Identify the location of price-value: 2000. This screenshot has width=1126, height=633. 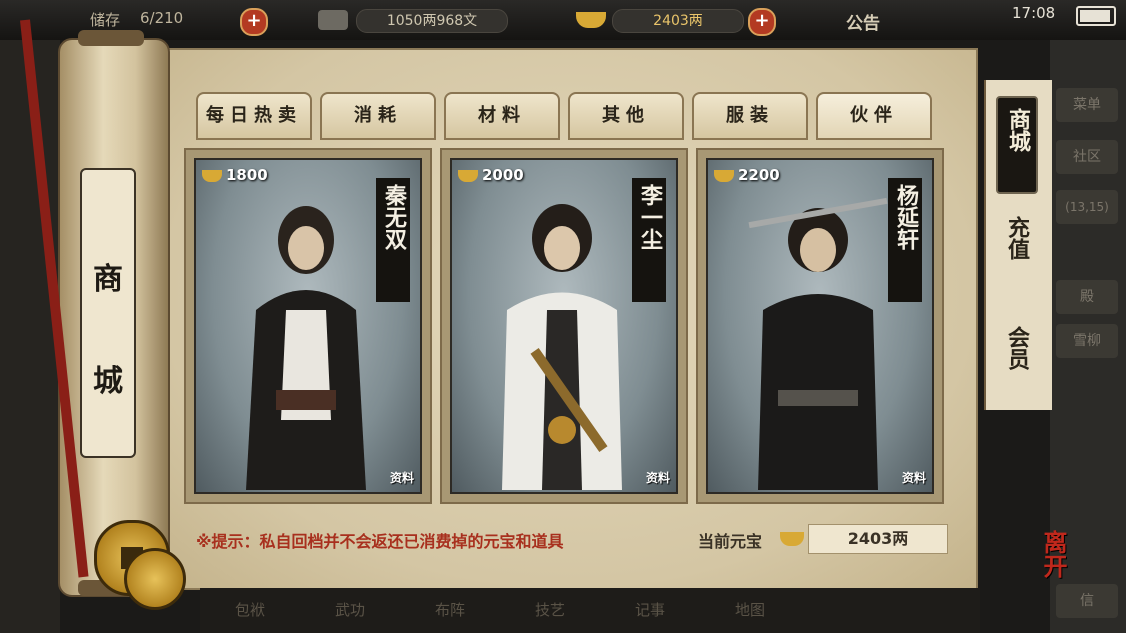
(503, 175).